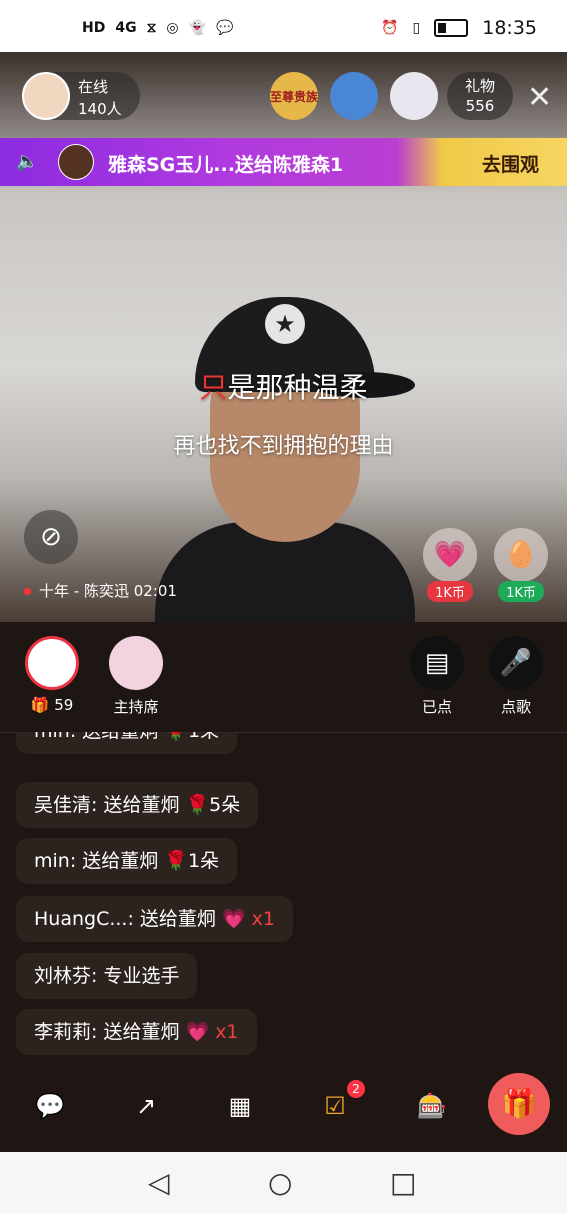 Image resolution: width=567 pixels, height=1213 pixels. I want to click on host-avatar, so click(46, 96).